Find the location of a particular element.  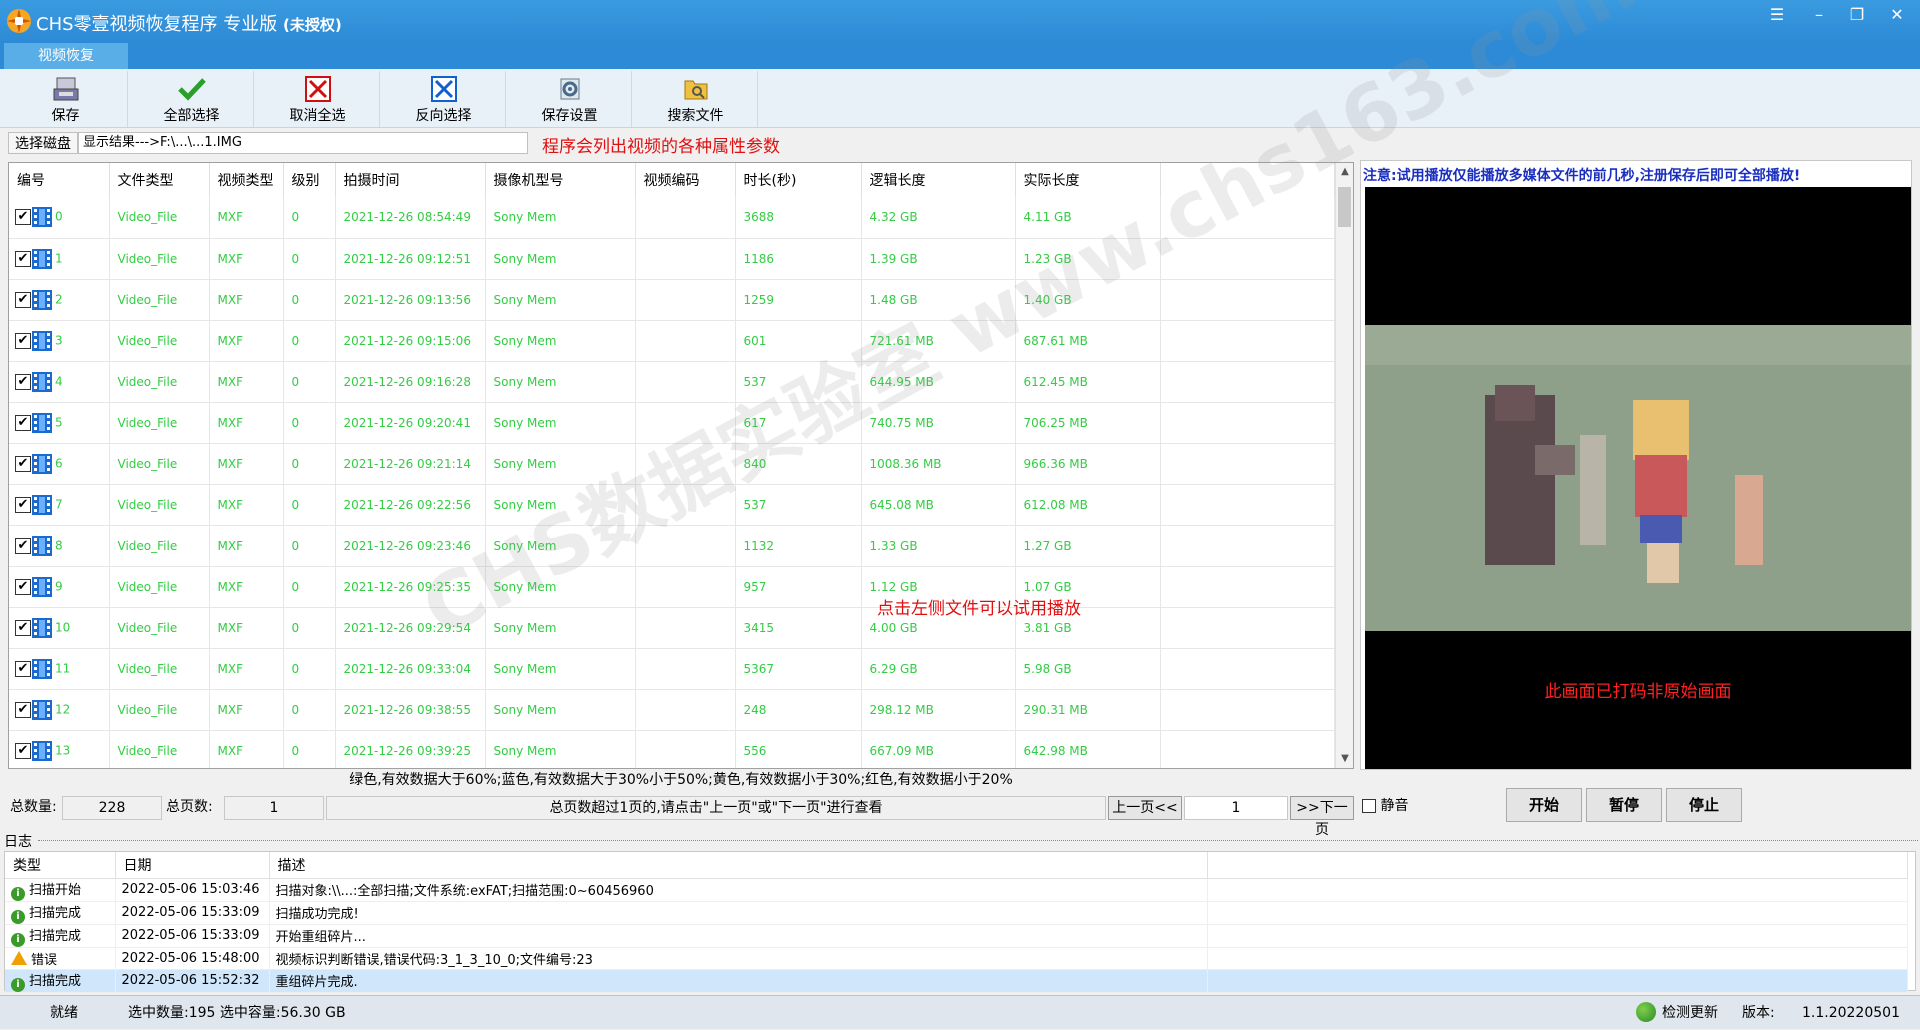

column-header: 级别 is located at coordinates (309, 180).